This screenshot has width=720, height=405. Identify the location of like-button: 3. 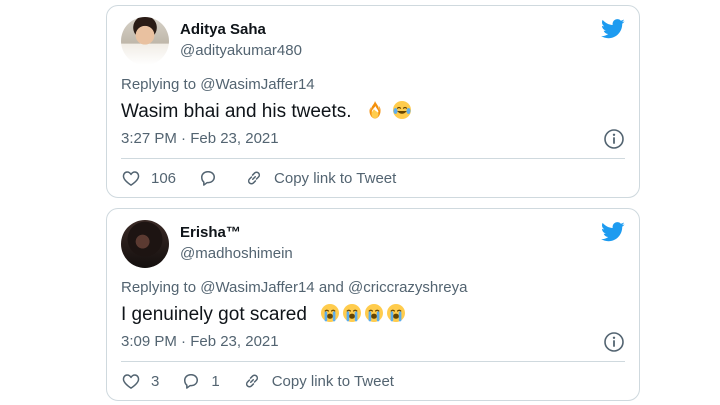
(151, 381).